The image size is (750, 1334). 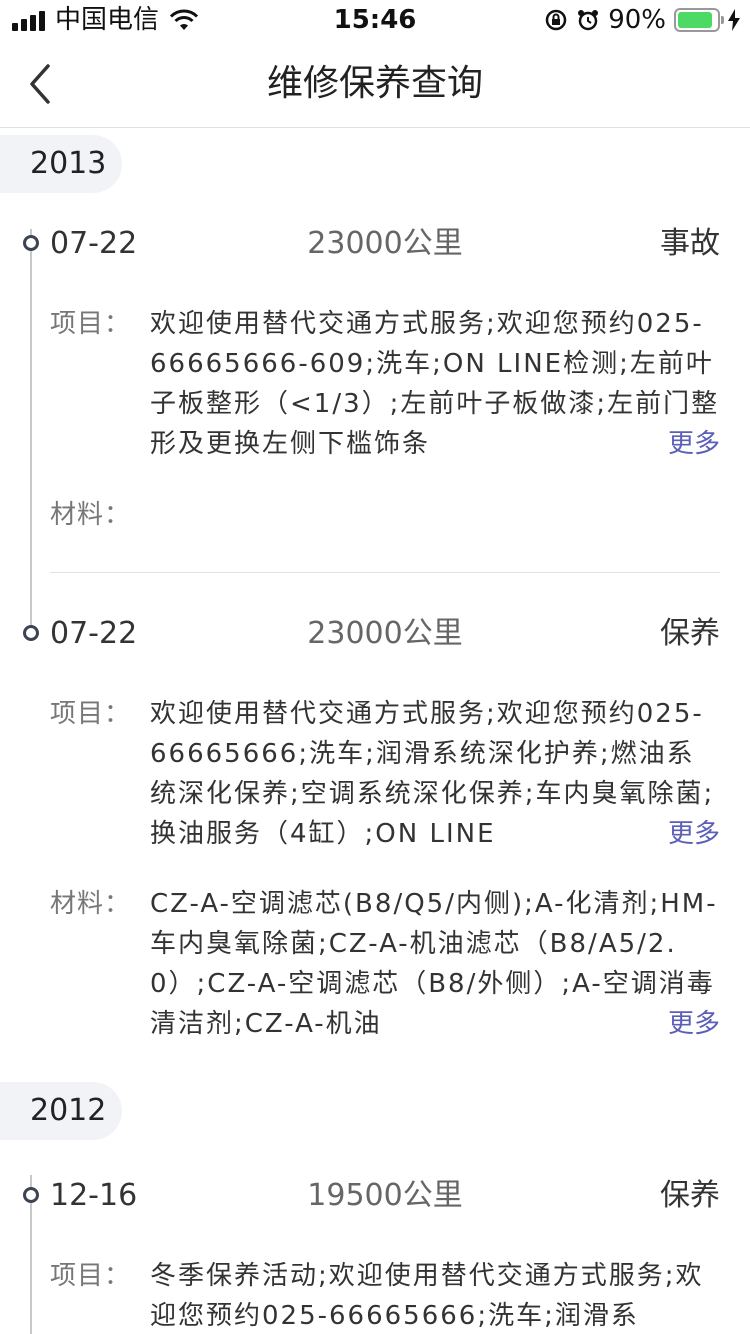 What do you see at coordinates (385, 572) in the screenshot?
I see `record-divider` at bounding box center [385, 572].